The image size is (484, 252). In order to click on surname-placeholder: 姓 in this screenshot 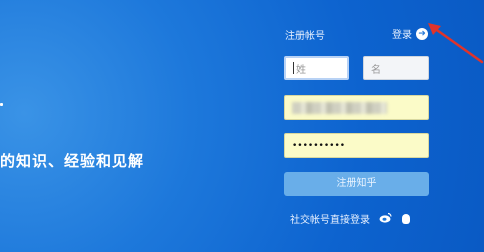, I will do `click(301, 70)`.